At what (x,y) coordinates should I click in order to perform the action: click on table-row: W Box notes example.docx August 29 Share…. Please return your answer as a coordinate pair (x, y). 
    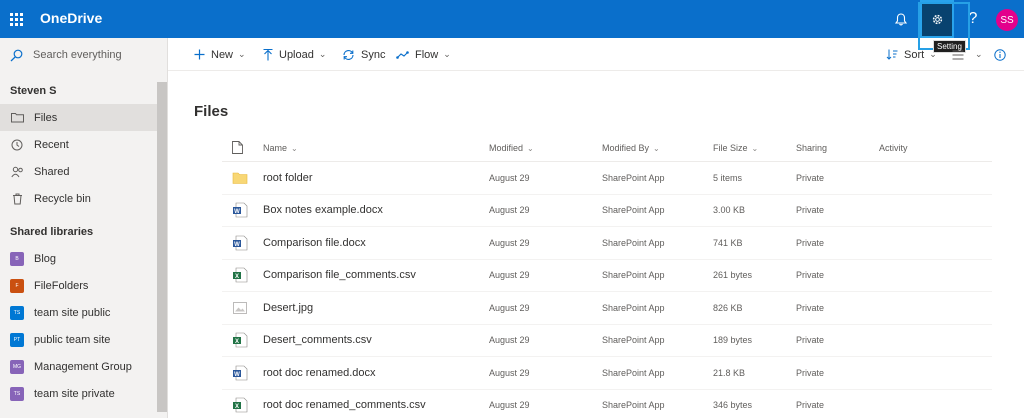
    Looking at the image, I should click on (607, 211).